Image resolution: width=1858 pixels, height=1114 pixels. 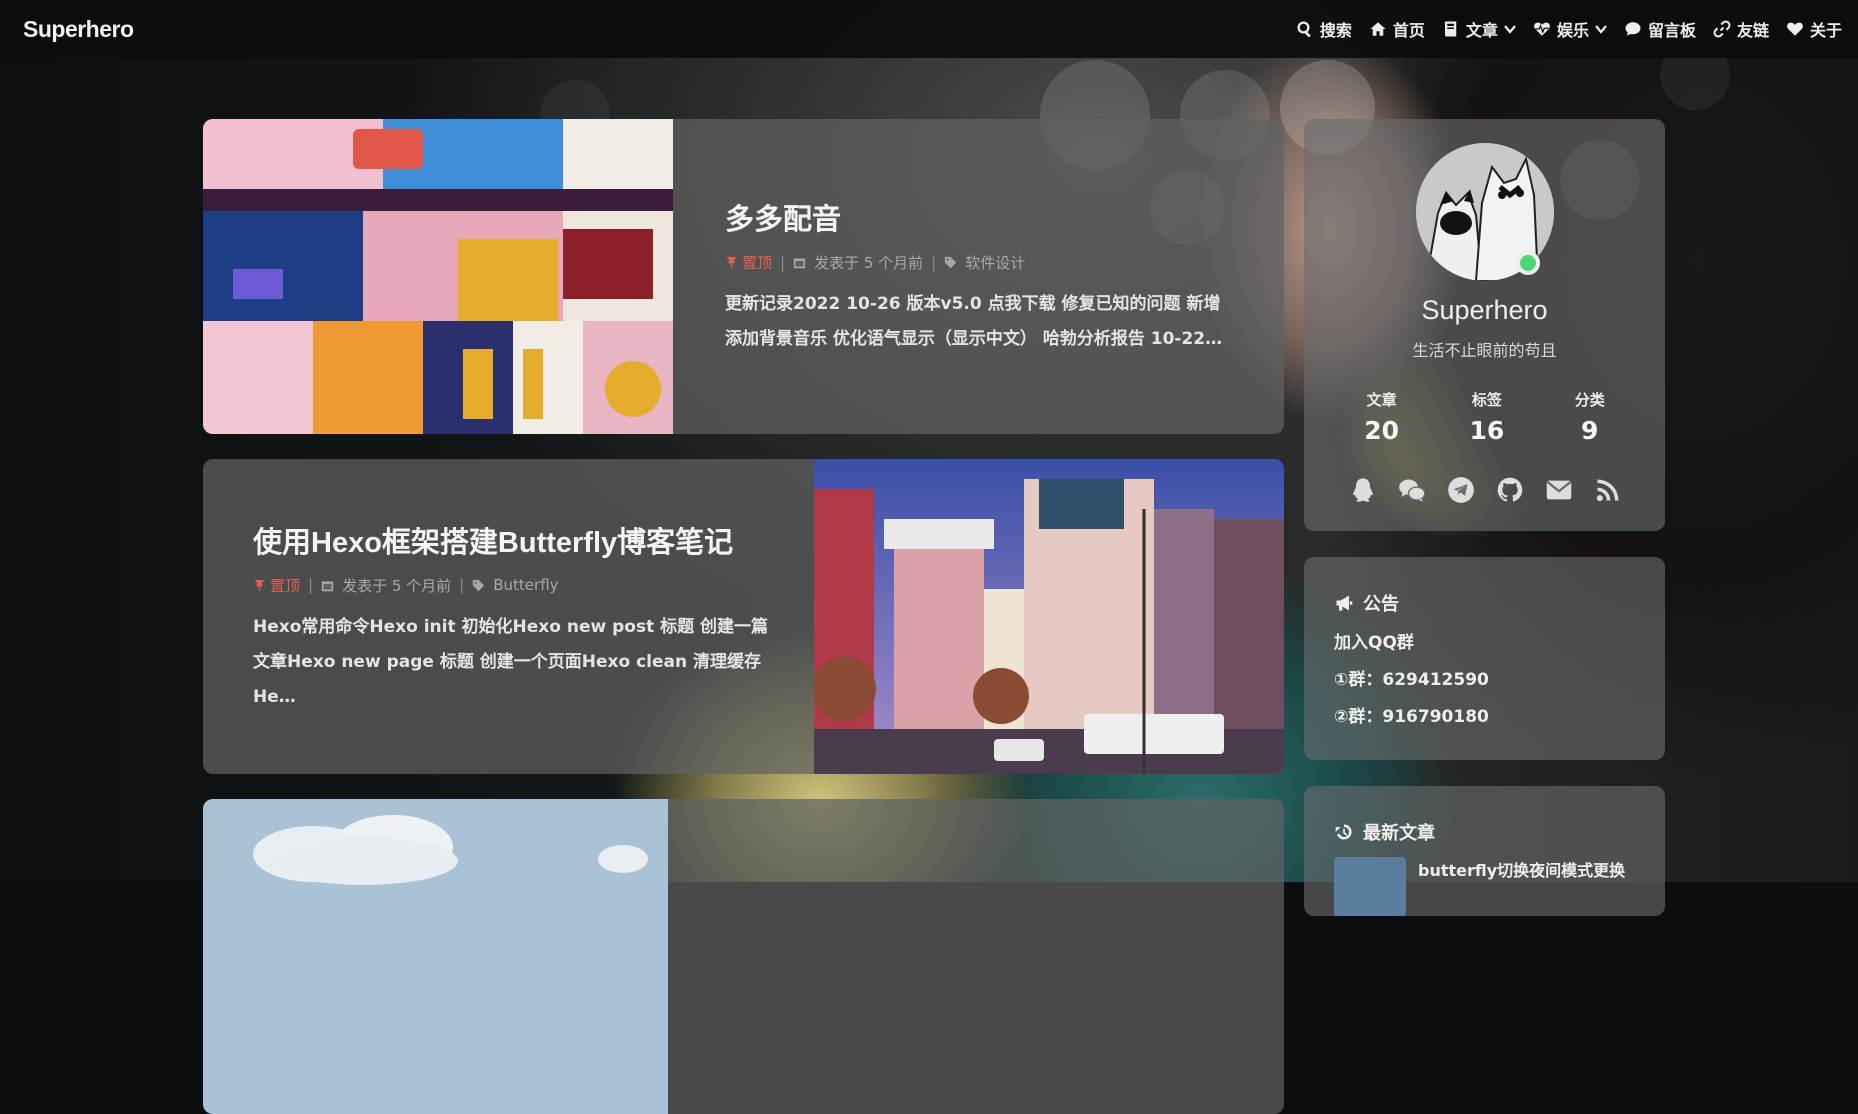 I want to click on nav-item-entertainment: 娱乐, so click(x=1570, y=29).